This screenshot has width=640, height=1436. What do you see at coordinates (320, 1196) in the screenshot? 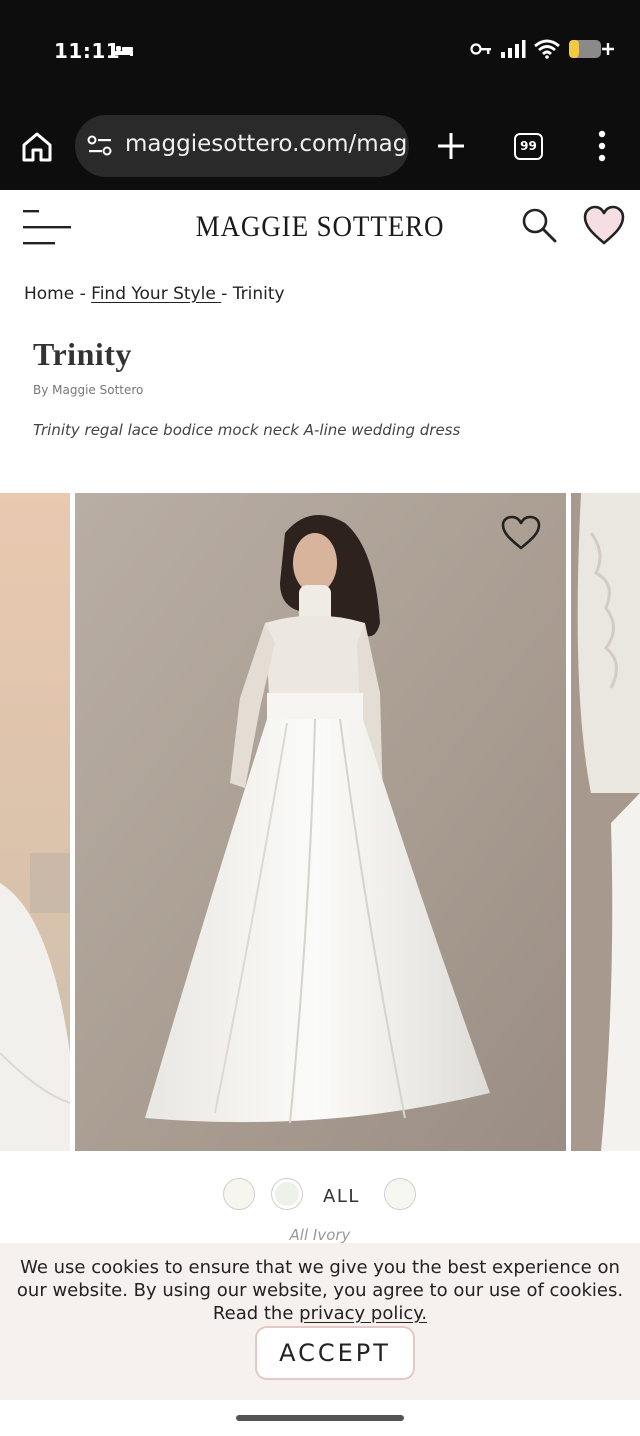
I see `color-swatches: ALL` at bounding box center [320, 1196].